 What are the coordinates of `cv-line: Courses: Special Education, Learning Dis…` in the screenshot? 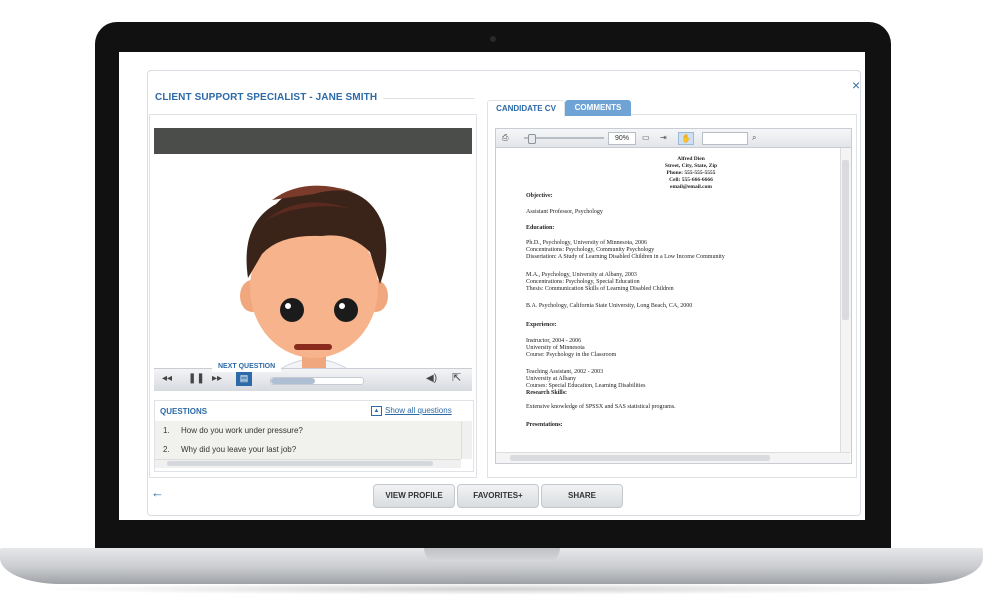 It's located at (586, 386).